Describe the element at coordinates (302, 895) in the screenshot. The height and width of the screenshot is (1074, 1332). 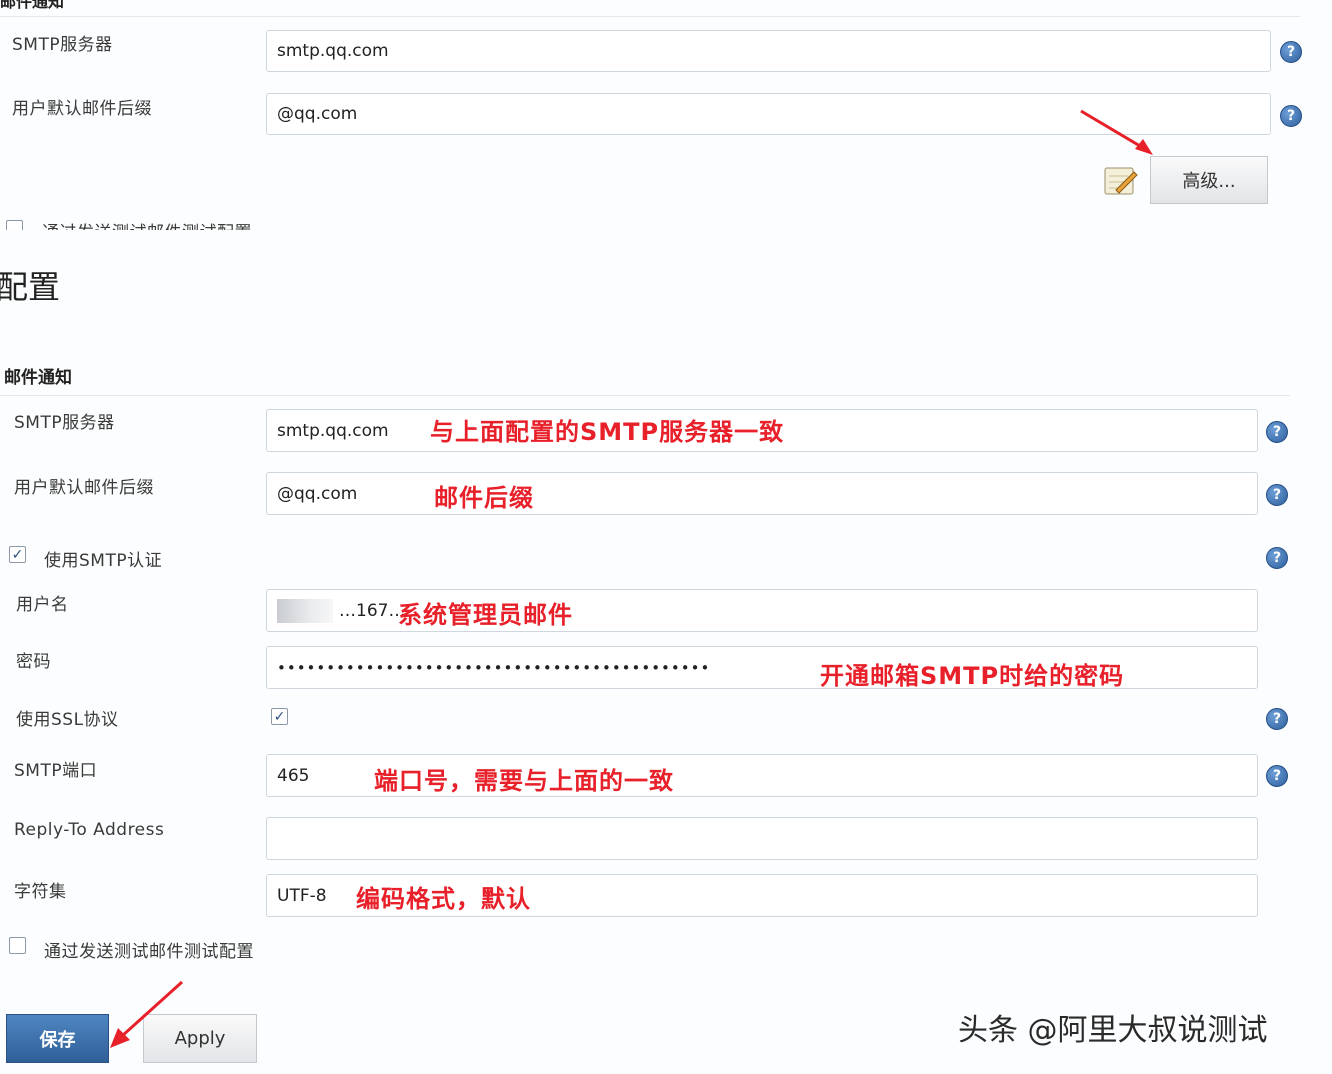
I see `charset-value: UTF-8` at that location.